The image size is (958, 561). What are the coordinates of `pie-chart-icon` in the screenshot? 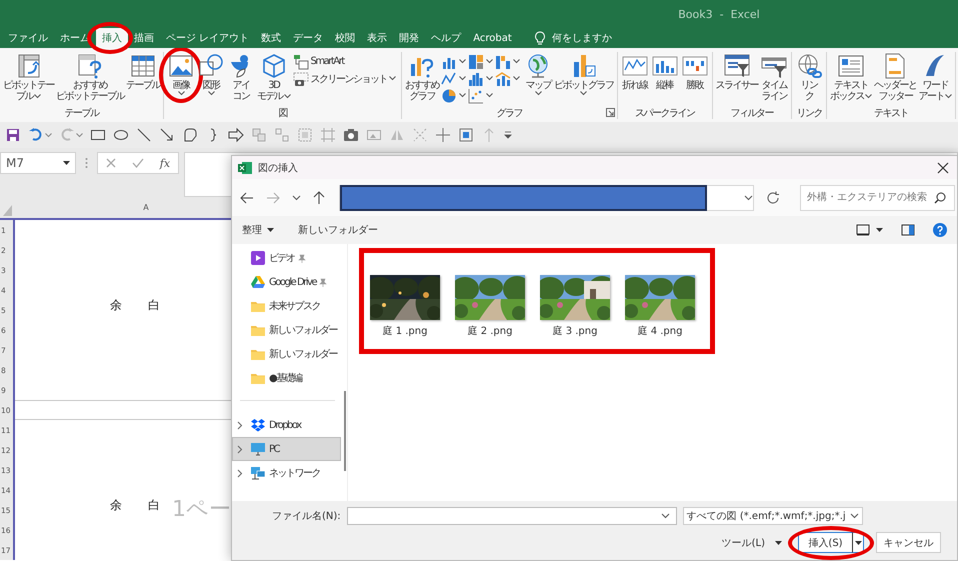 It's located at (449, 96).